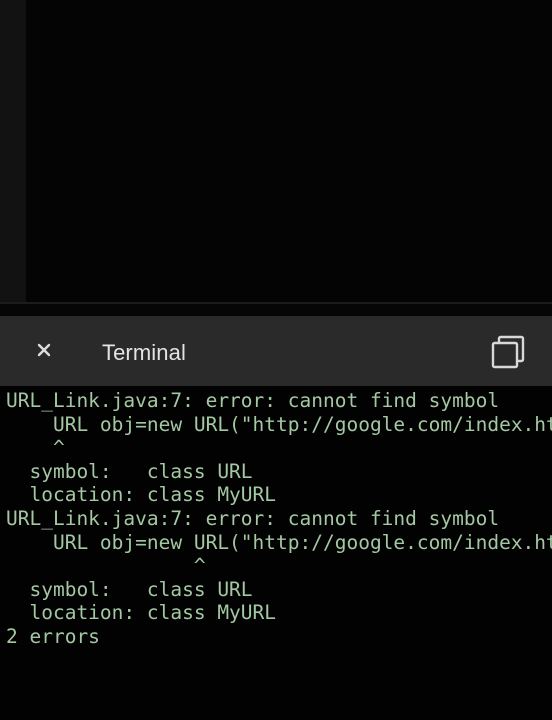  What do you see at coordinates (144, 352) in the screenshot?
I see `terminal-title: Terminal` at bounding box center [144, 352].